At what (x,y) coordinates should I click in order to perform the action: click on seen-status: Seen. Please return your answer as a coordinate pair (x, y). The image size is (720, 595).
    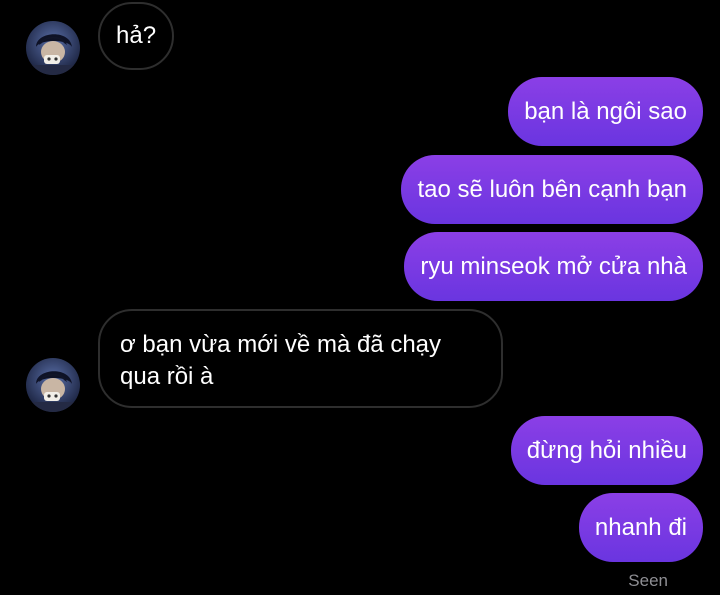
    Looking at the image, I should click on (648, 580).